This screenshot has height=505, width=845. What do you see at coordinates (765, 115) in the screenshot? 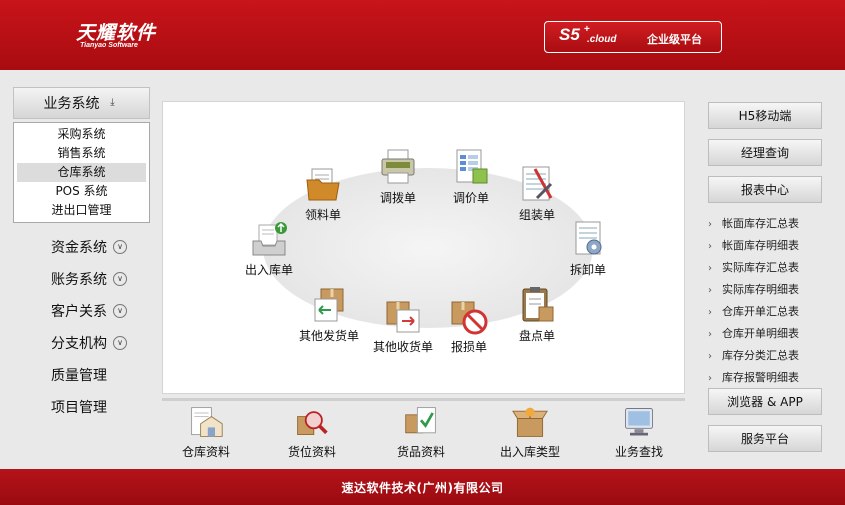
I see `h5-mobile-button: H5移动端` at bounding box center [765, 115].